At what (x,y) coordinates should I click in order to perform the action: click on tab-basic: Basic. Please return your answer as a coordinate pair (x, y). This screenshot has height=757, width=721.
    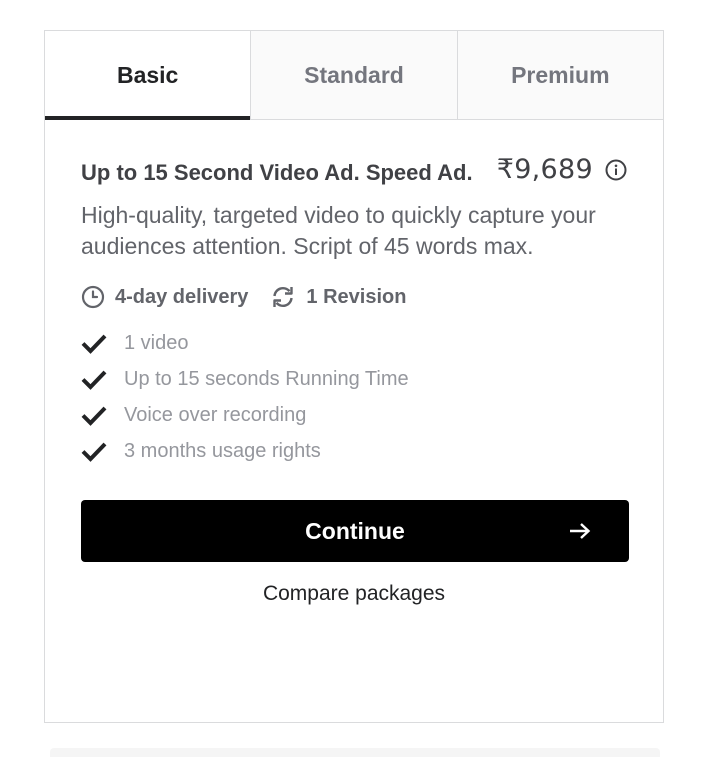
    Looking at the image, I should click on (148, 75).